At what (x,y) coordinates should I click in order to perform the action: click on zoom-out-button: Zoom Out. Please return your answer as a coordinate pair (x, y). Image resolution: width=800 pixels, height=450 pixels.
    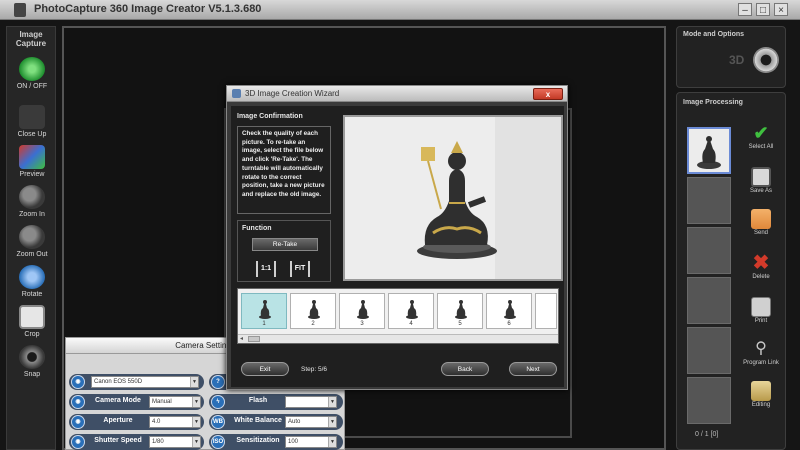
    Looking at the image, I should click on (32, 241).